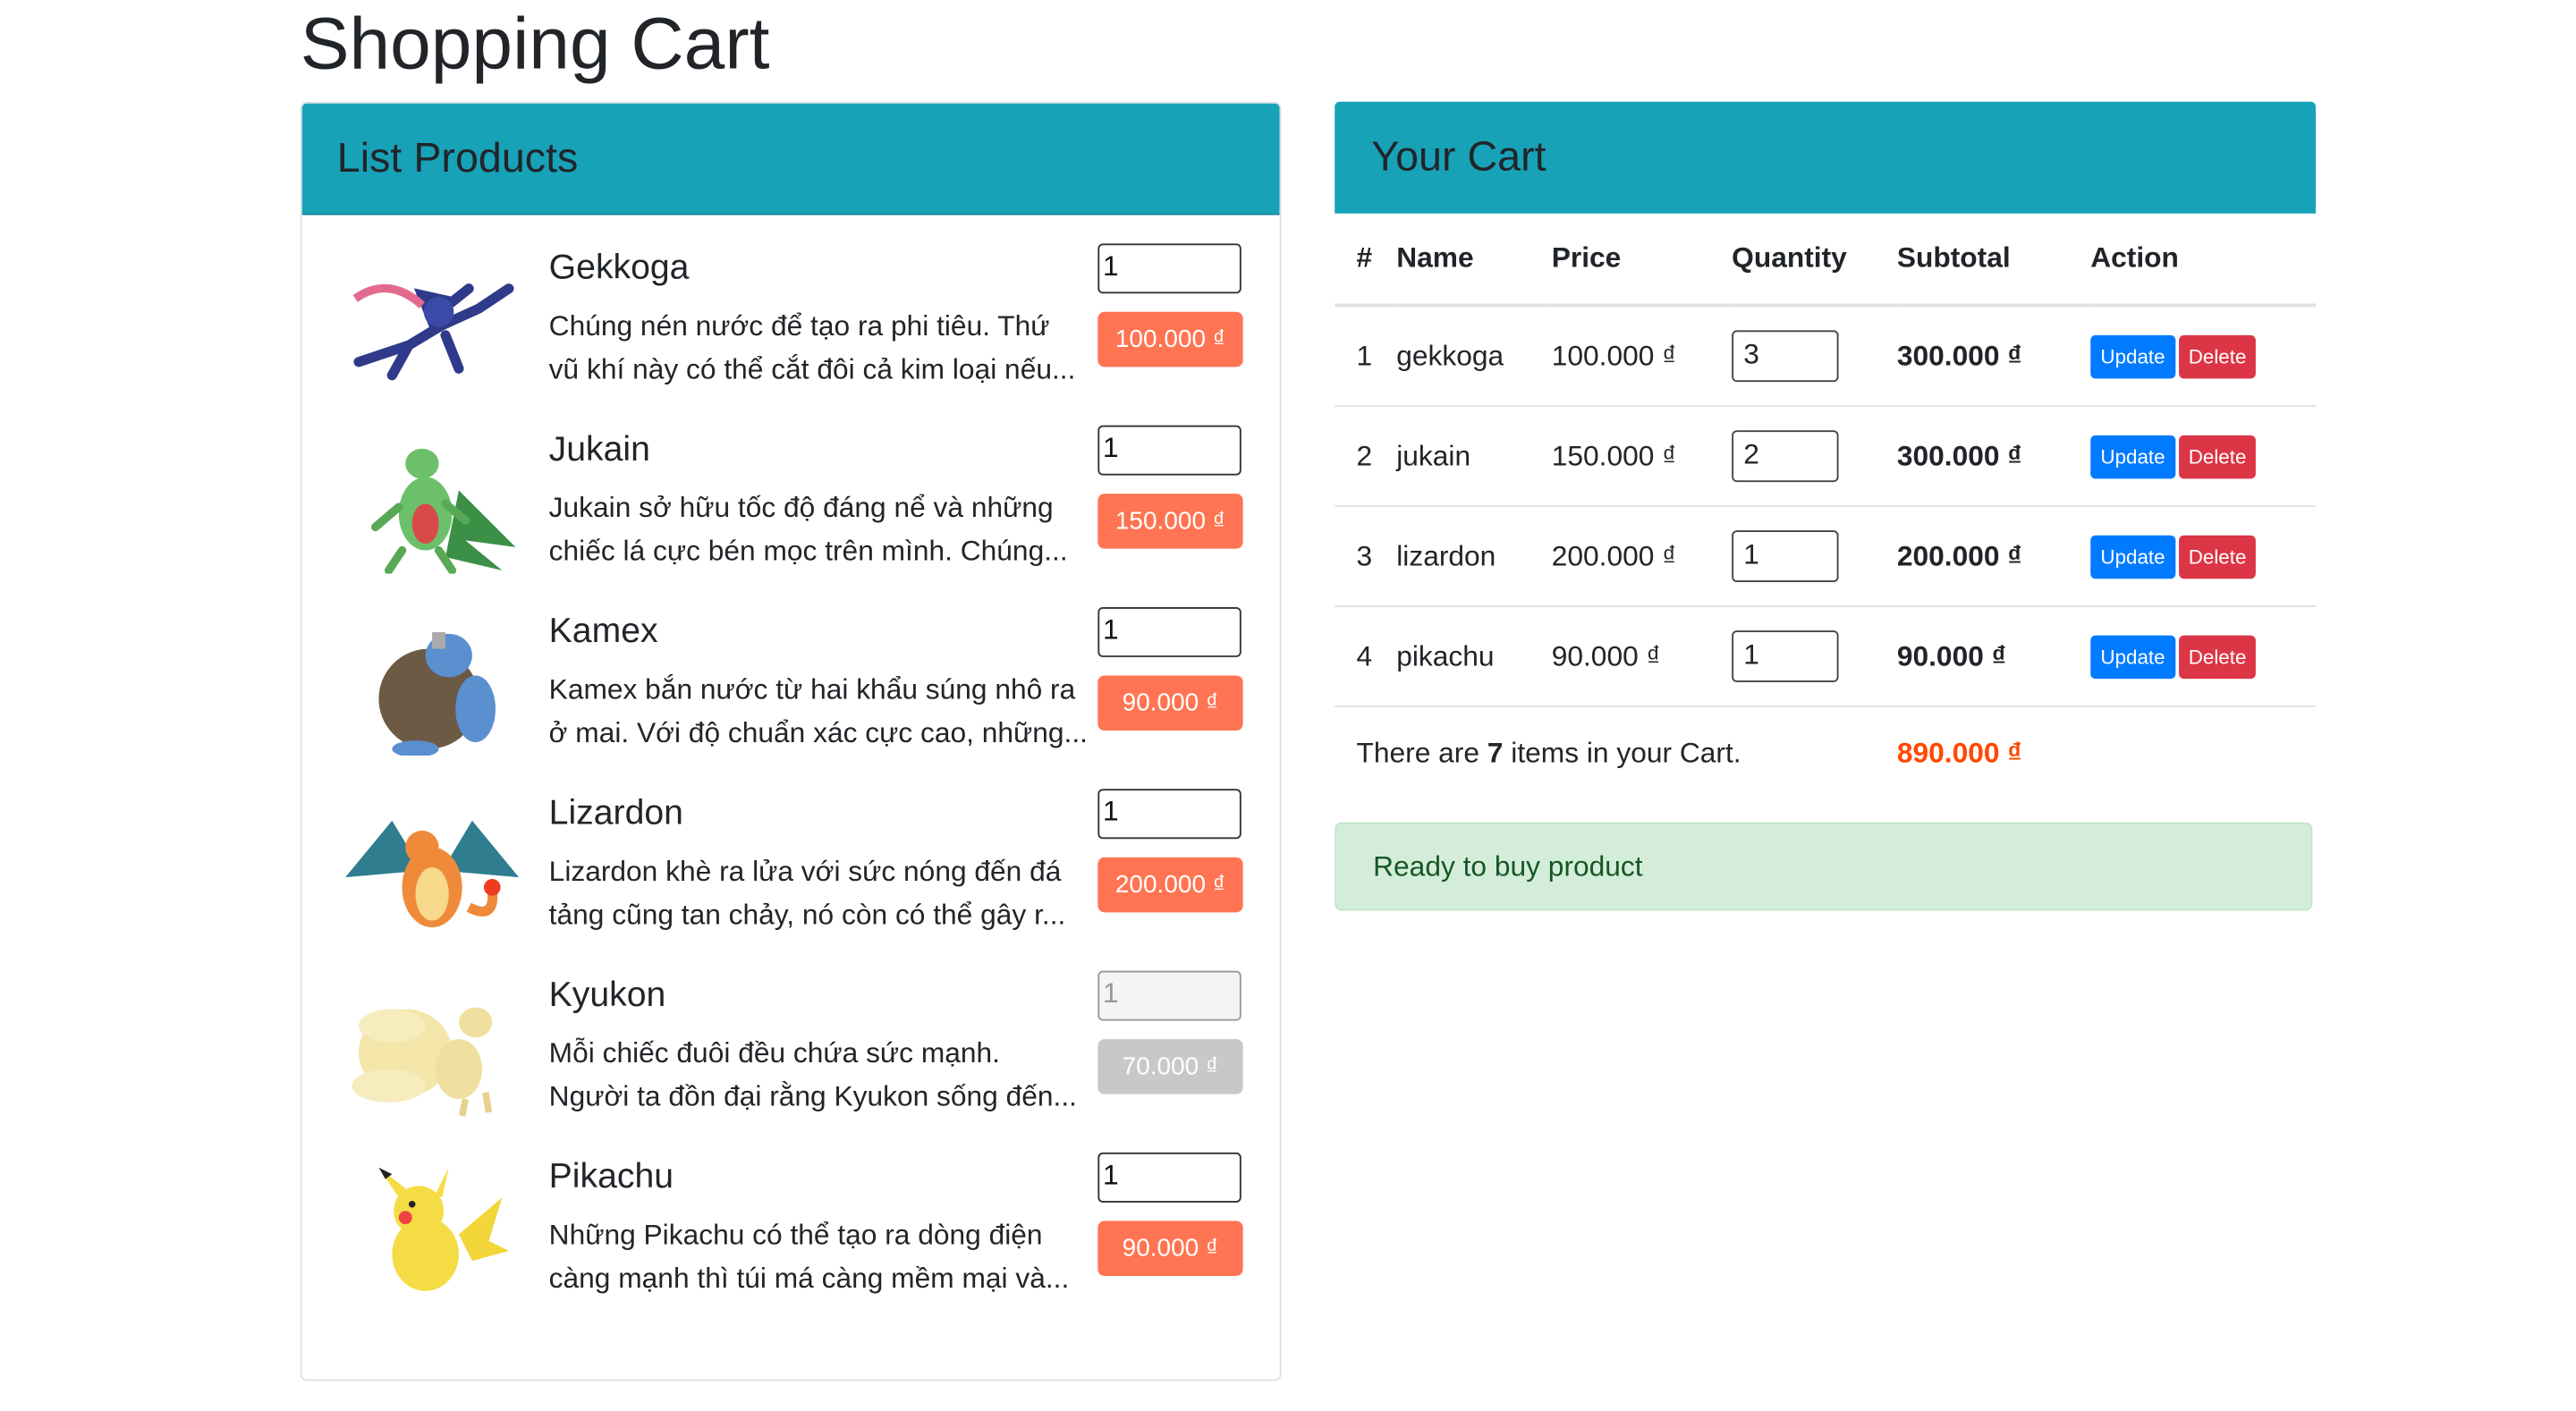 The height and width of the screenshot is (1411, 2576). Describe the element at coordinates (1508, 865) in the screenshot. I see `status-alert-text: Ready to buy product` at that location.